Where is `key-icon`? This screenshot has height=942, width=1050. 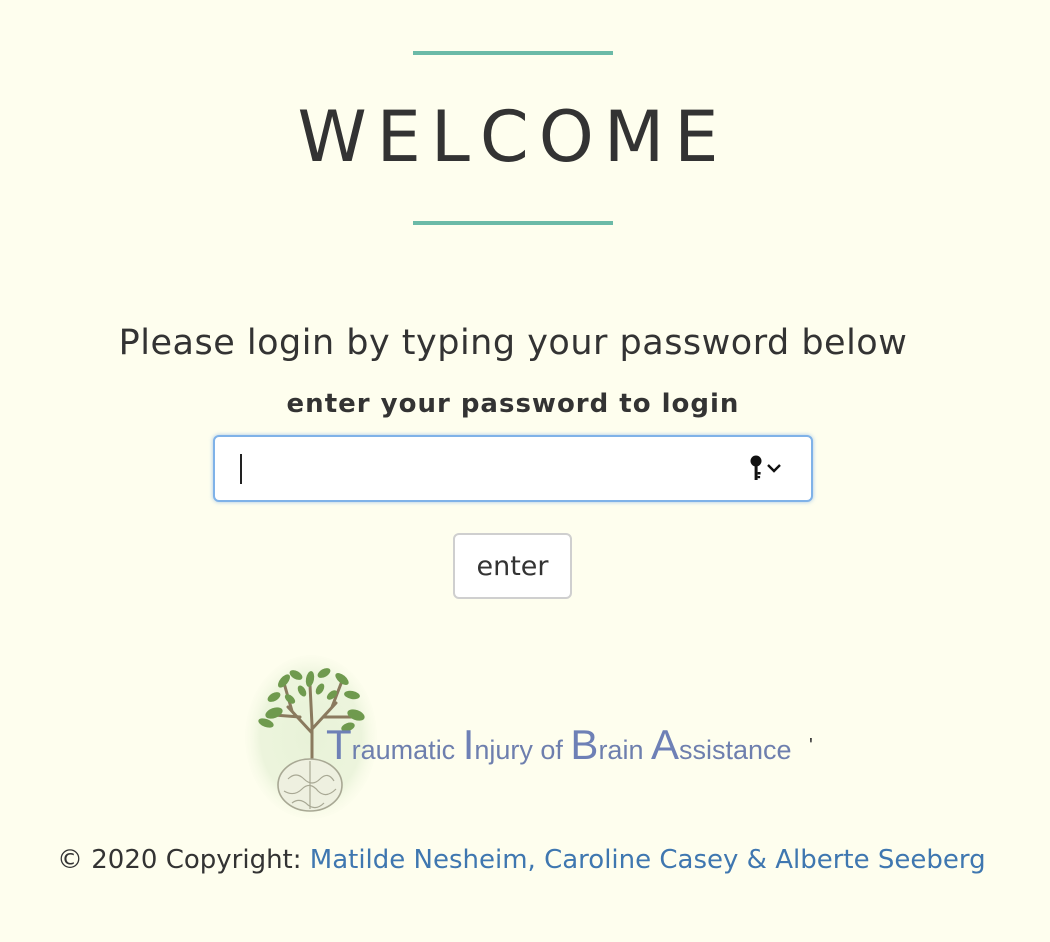
key-icon is located at coordinates (765, 467).